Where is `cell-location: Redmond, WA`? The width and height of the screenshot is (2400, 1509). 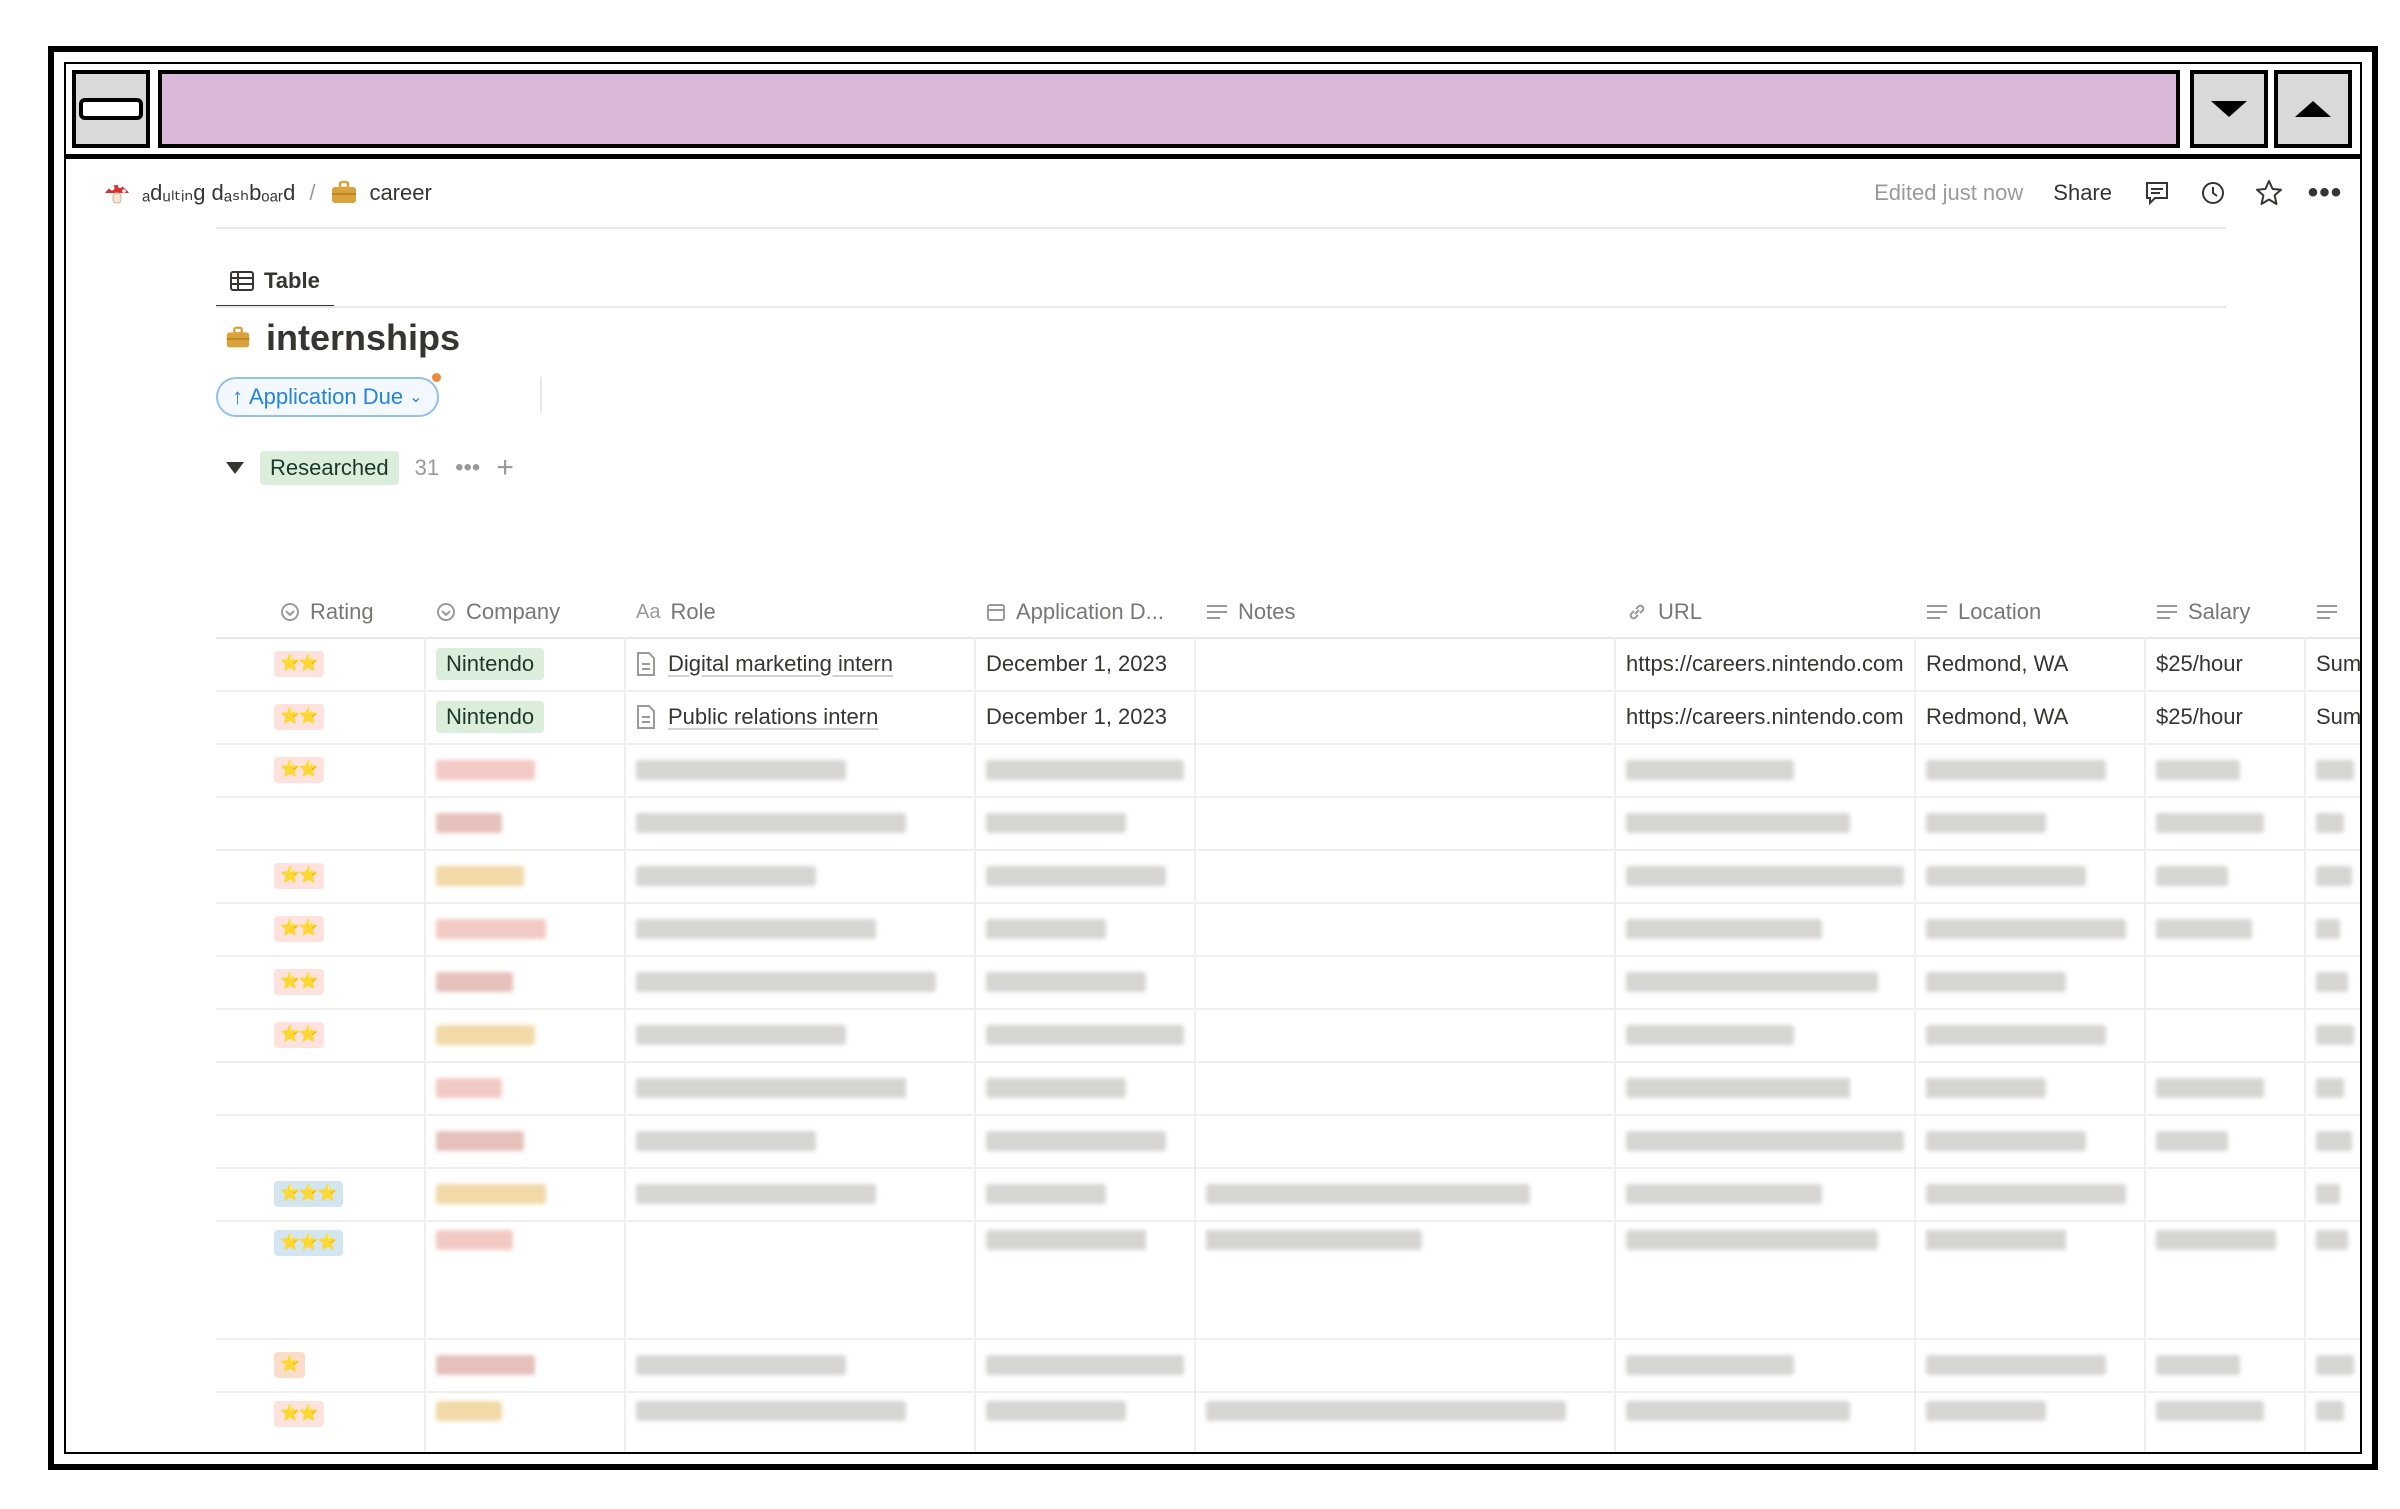 cell-location: Redmond, WA is located at coordinates (2031, 663).